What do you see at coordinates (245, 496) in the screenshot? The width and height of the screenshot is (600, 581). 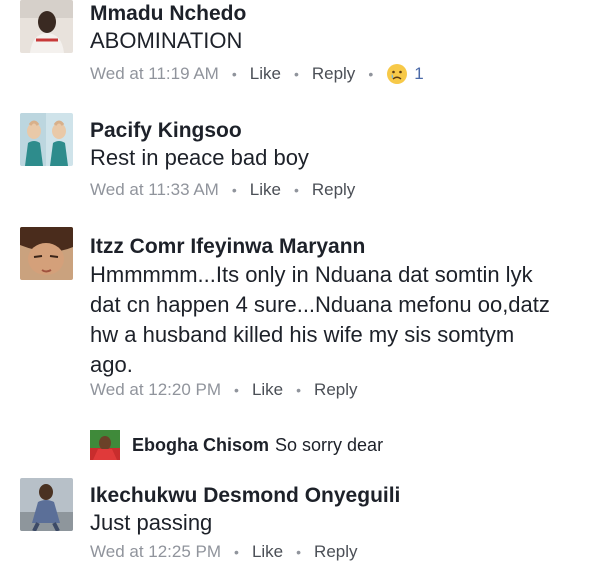 I see `commenter-name: Ikechukwu Desmond Onyeguili` at bounding box center [245, 496].